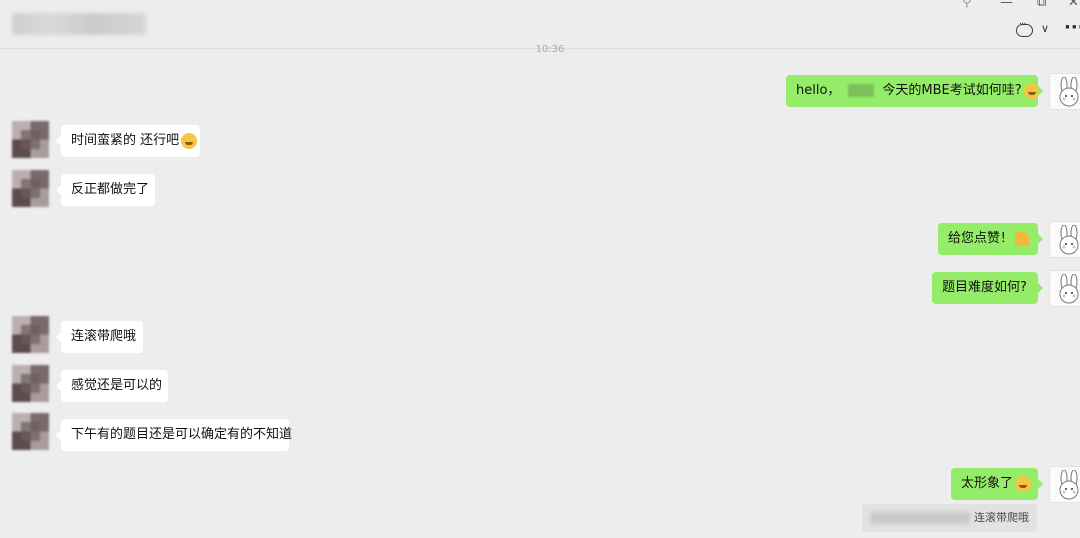 This screenshot has height=538, width=1080. What do you see at coordinates (540, 24) in the screenshot?
I see `chat-header: ⚲ — ⧉ ✕ ∨ ···` at bounding box center [540, 24].